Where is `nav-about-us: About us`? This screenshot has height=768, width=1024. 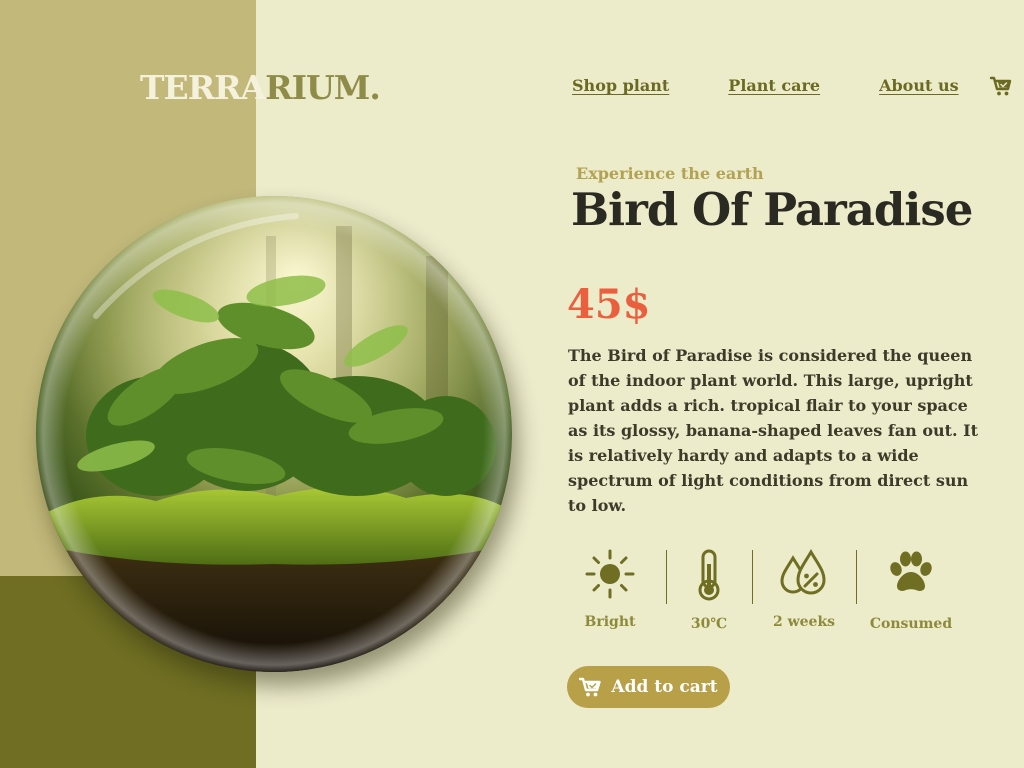 nav-about-us: About us is located at coordinates (919, 86).